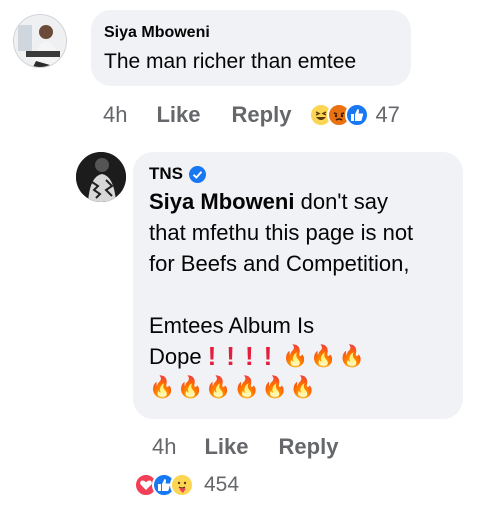  Describe the element at coordinates (221, 485) in the screenshot. I see `reaction-count: 454` at that location.